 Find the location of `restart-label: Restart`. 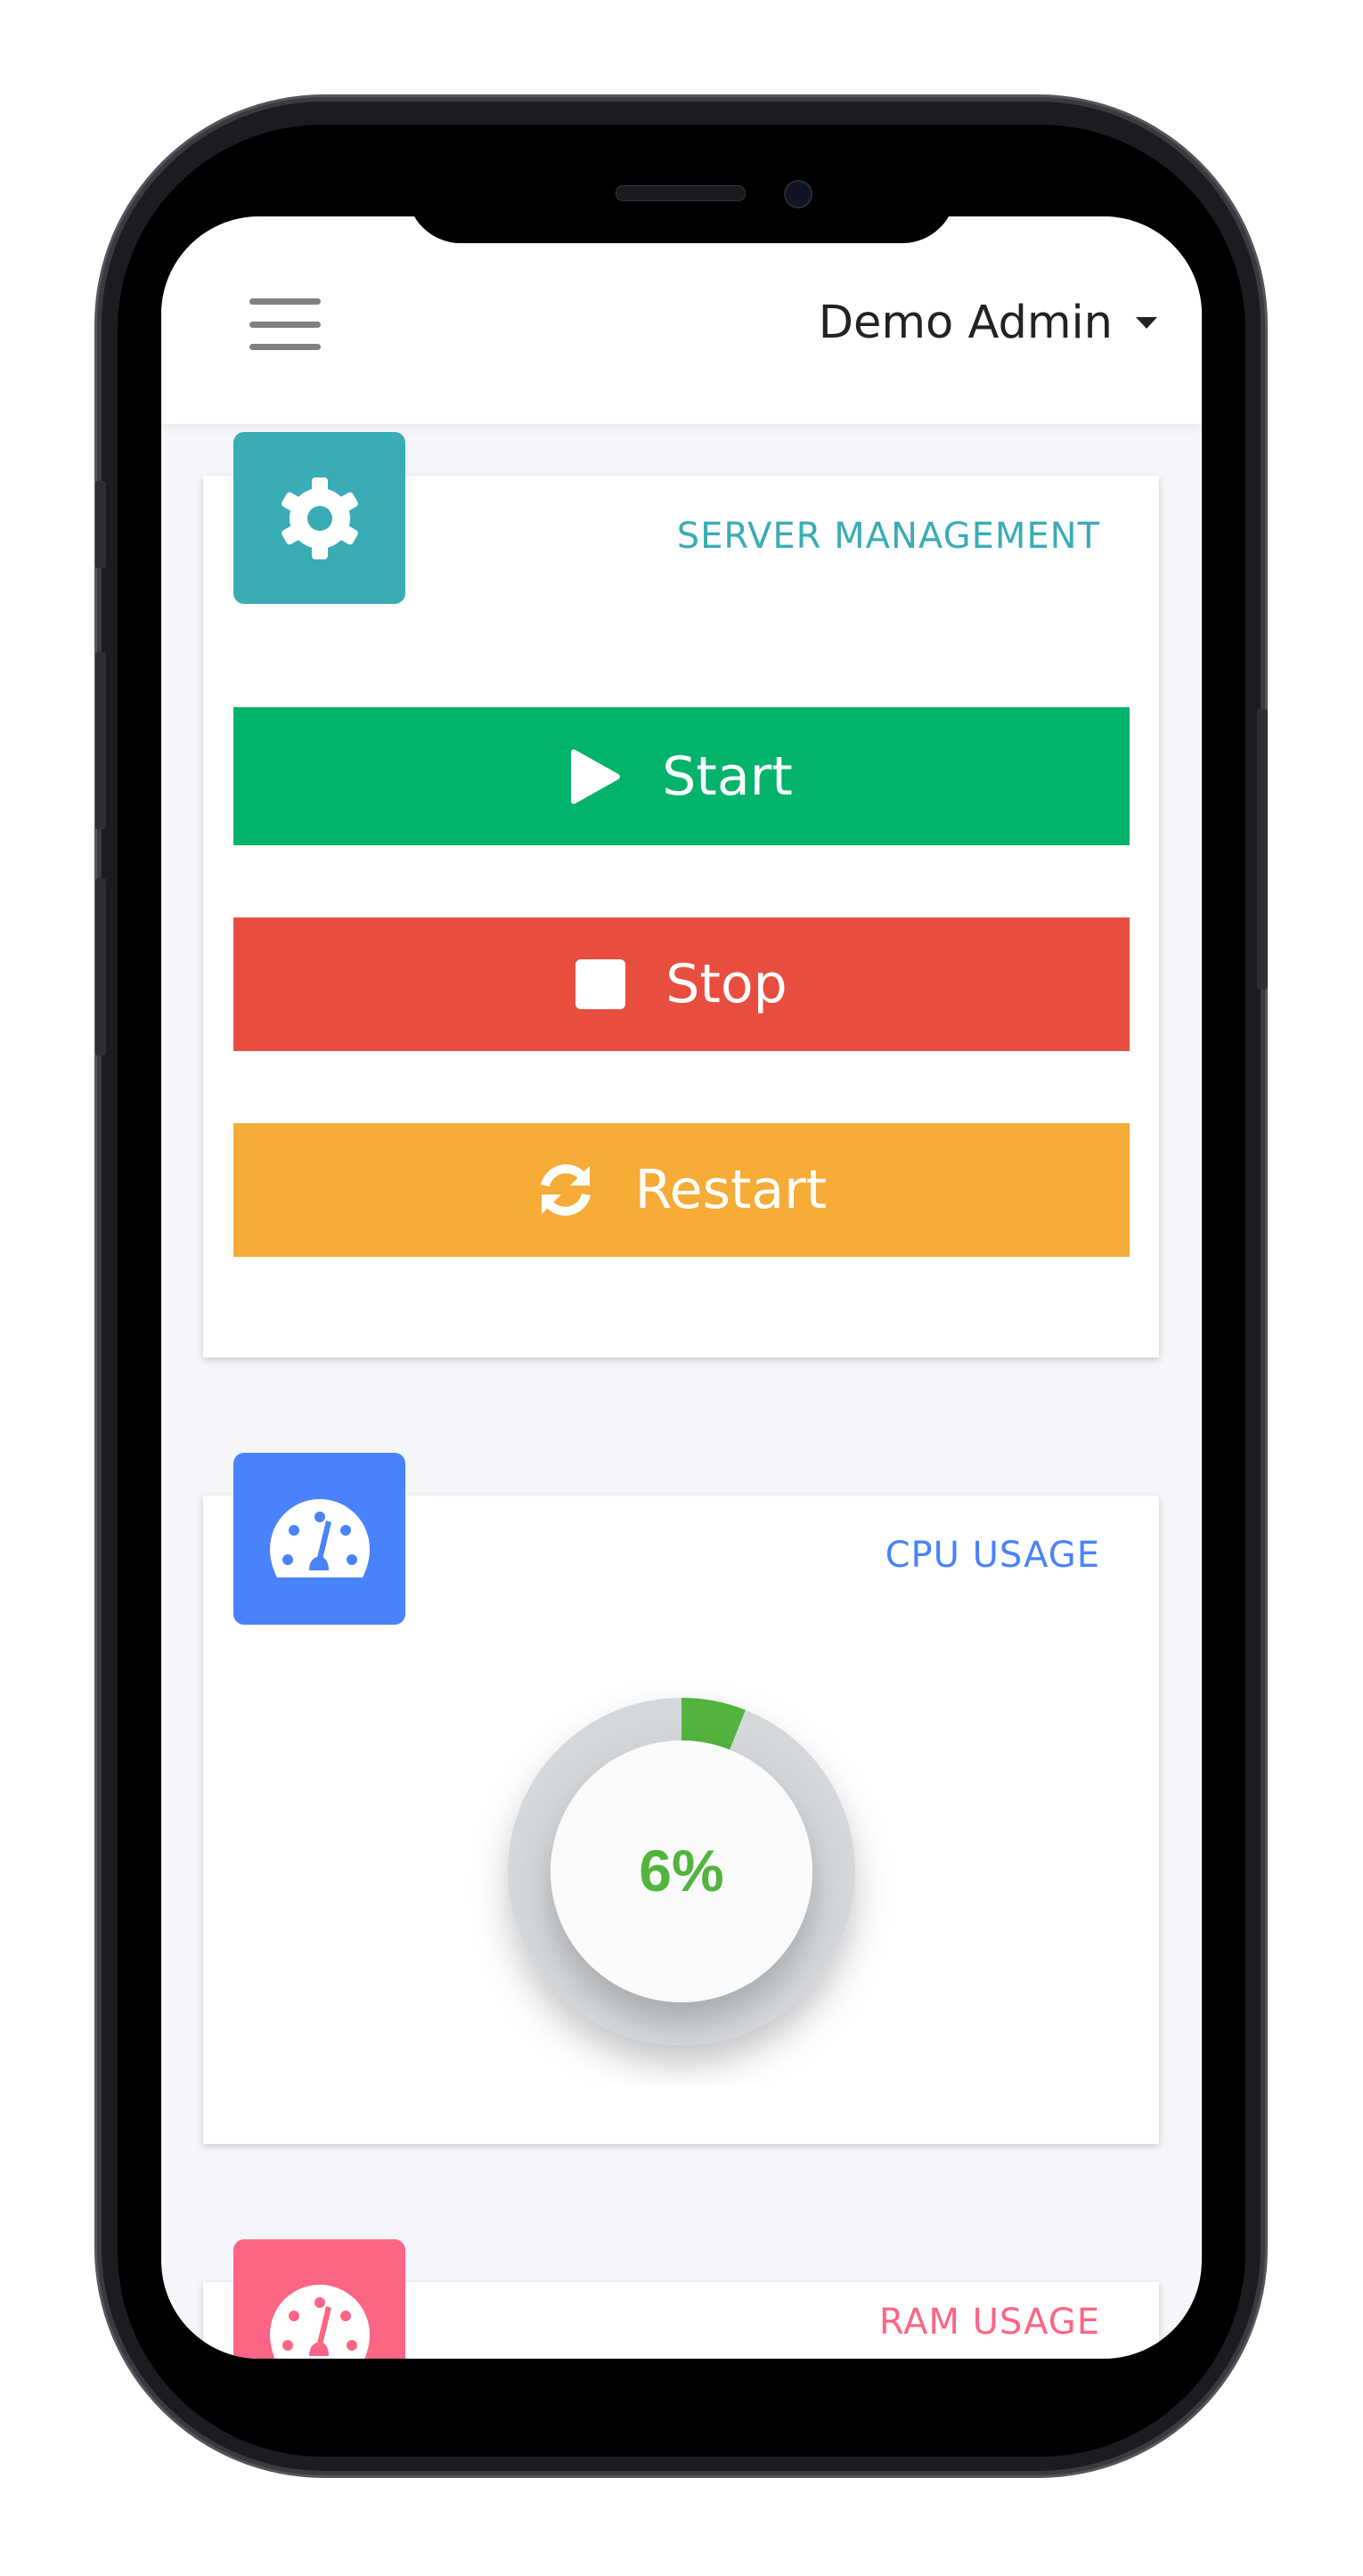

restart-label: Restart is located at coordinates (731, 1190).